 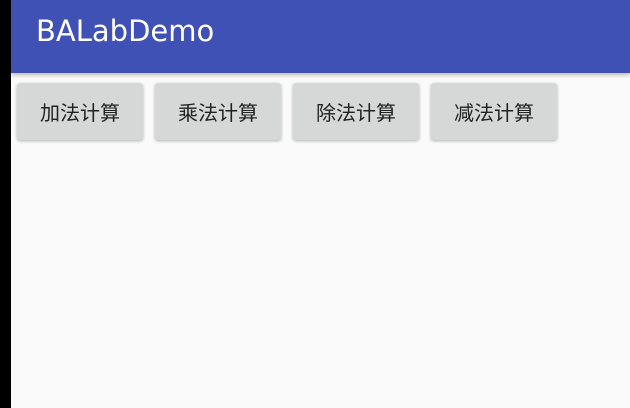 I want to click on division-button: 除法计算, so click(x=356, y=111).